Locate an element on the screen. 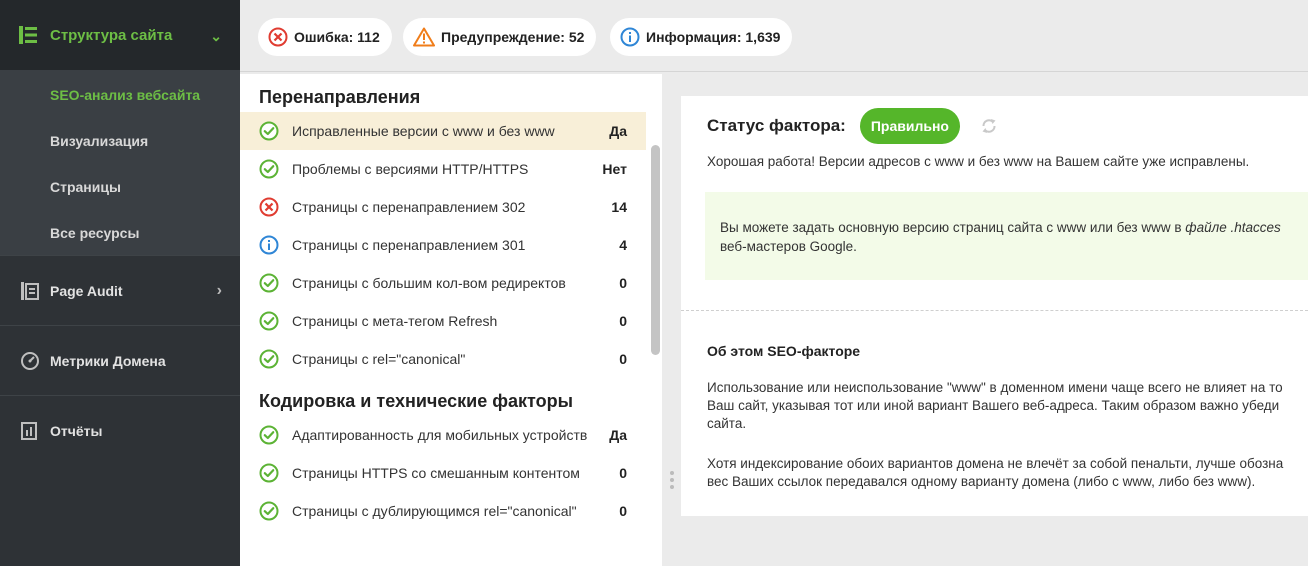 This screenshot has height=566, width=1308. gauge-icon is located at coordinates (30, 361).